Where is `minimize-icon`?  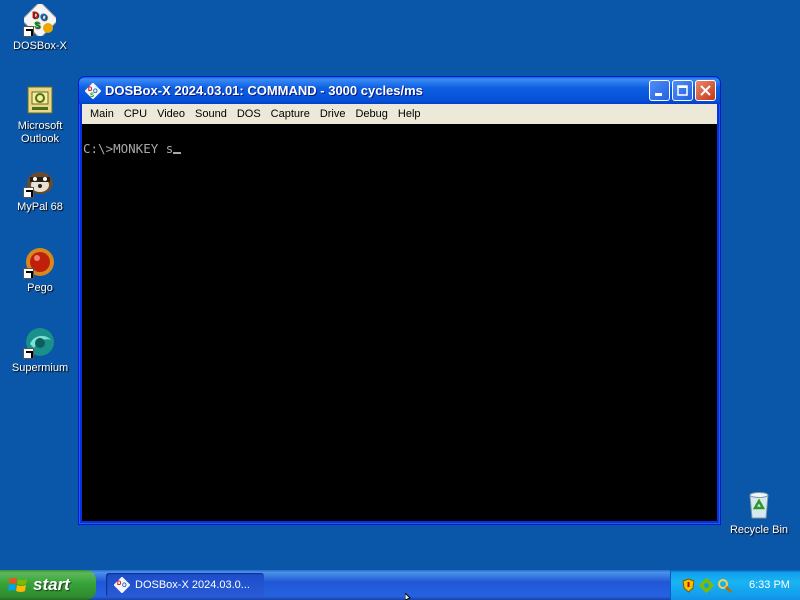 minimize-icon is located at coordinates (658, 94).